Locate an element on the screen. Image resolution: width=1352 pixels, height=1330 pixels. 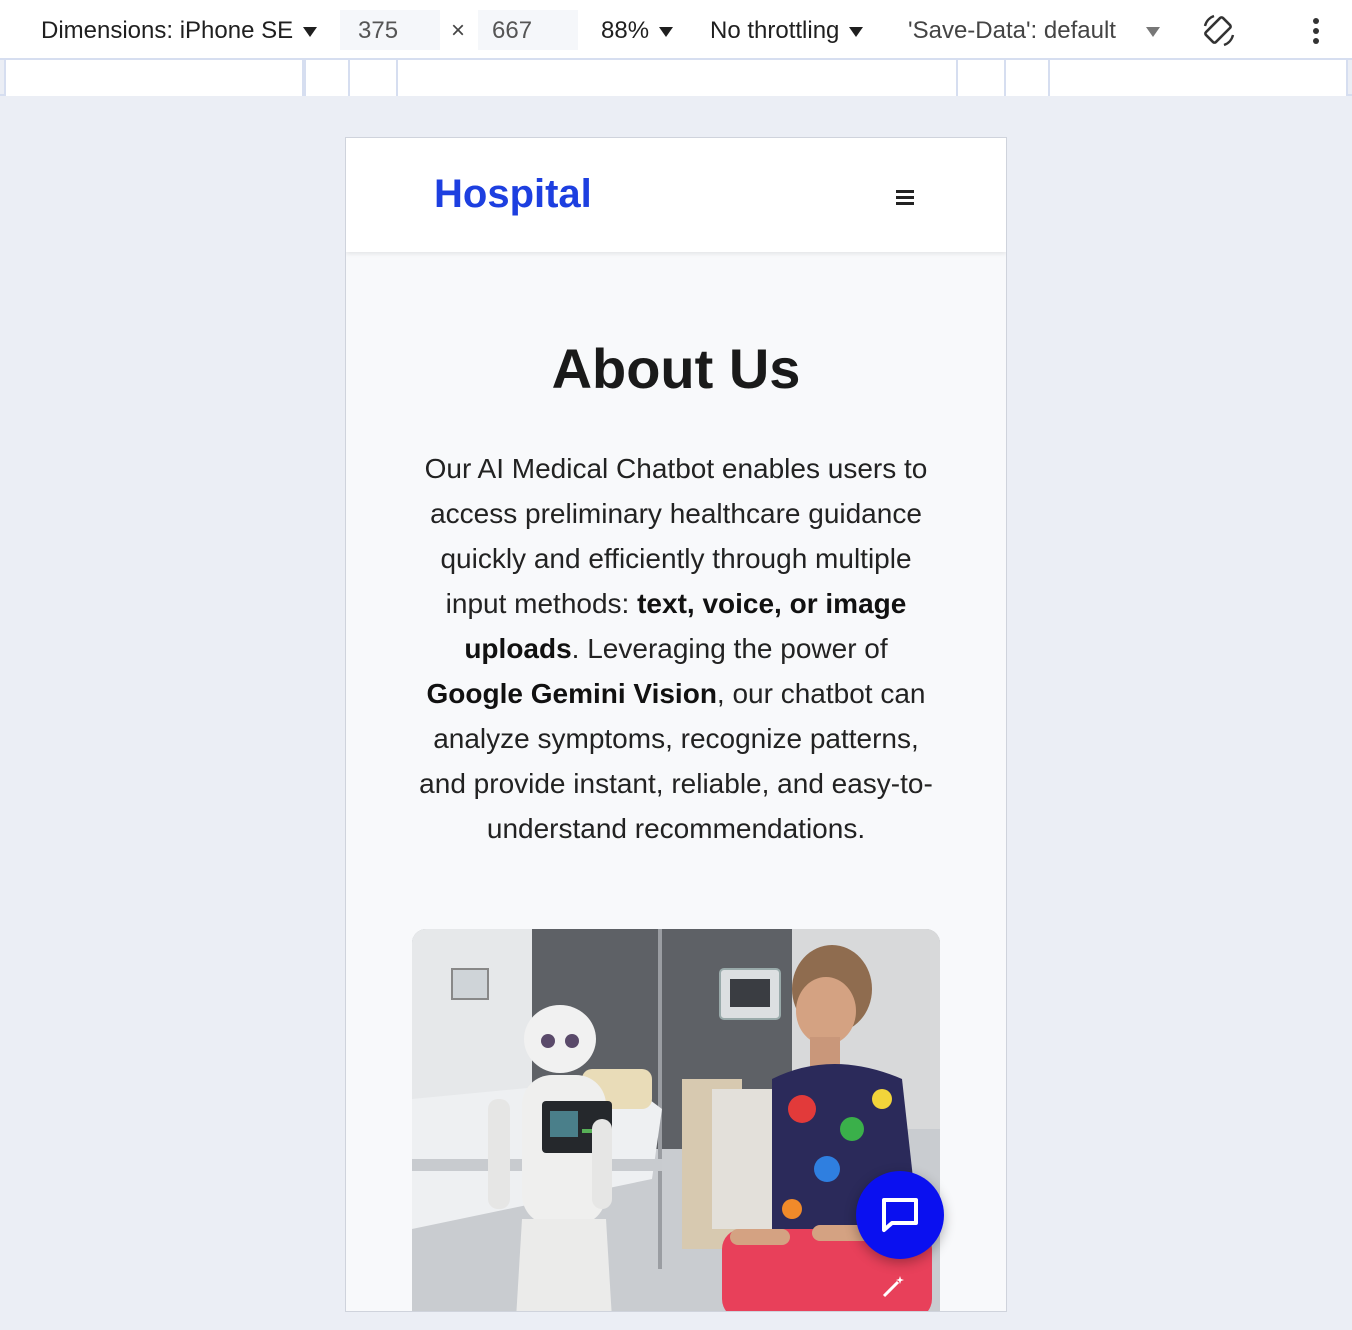
chat-button is located at coordinates (900, 1215).